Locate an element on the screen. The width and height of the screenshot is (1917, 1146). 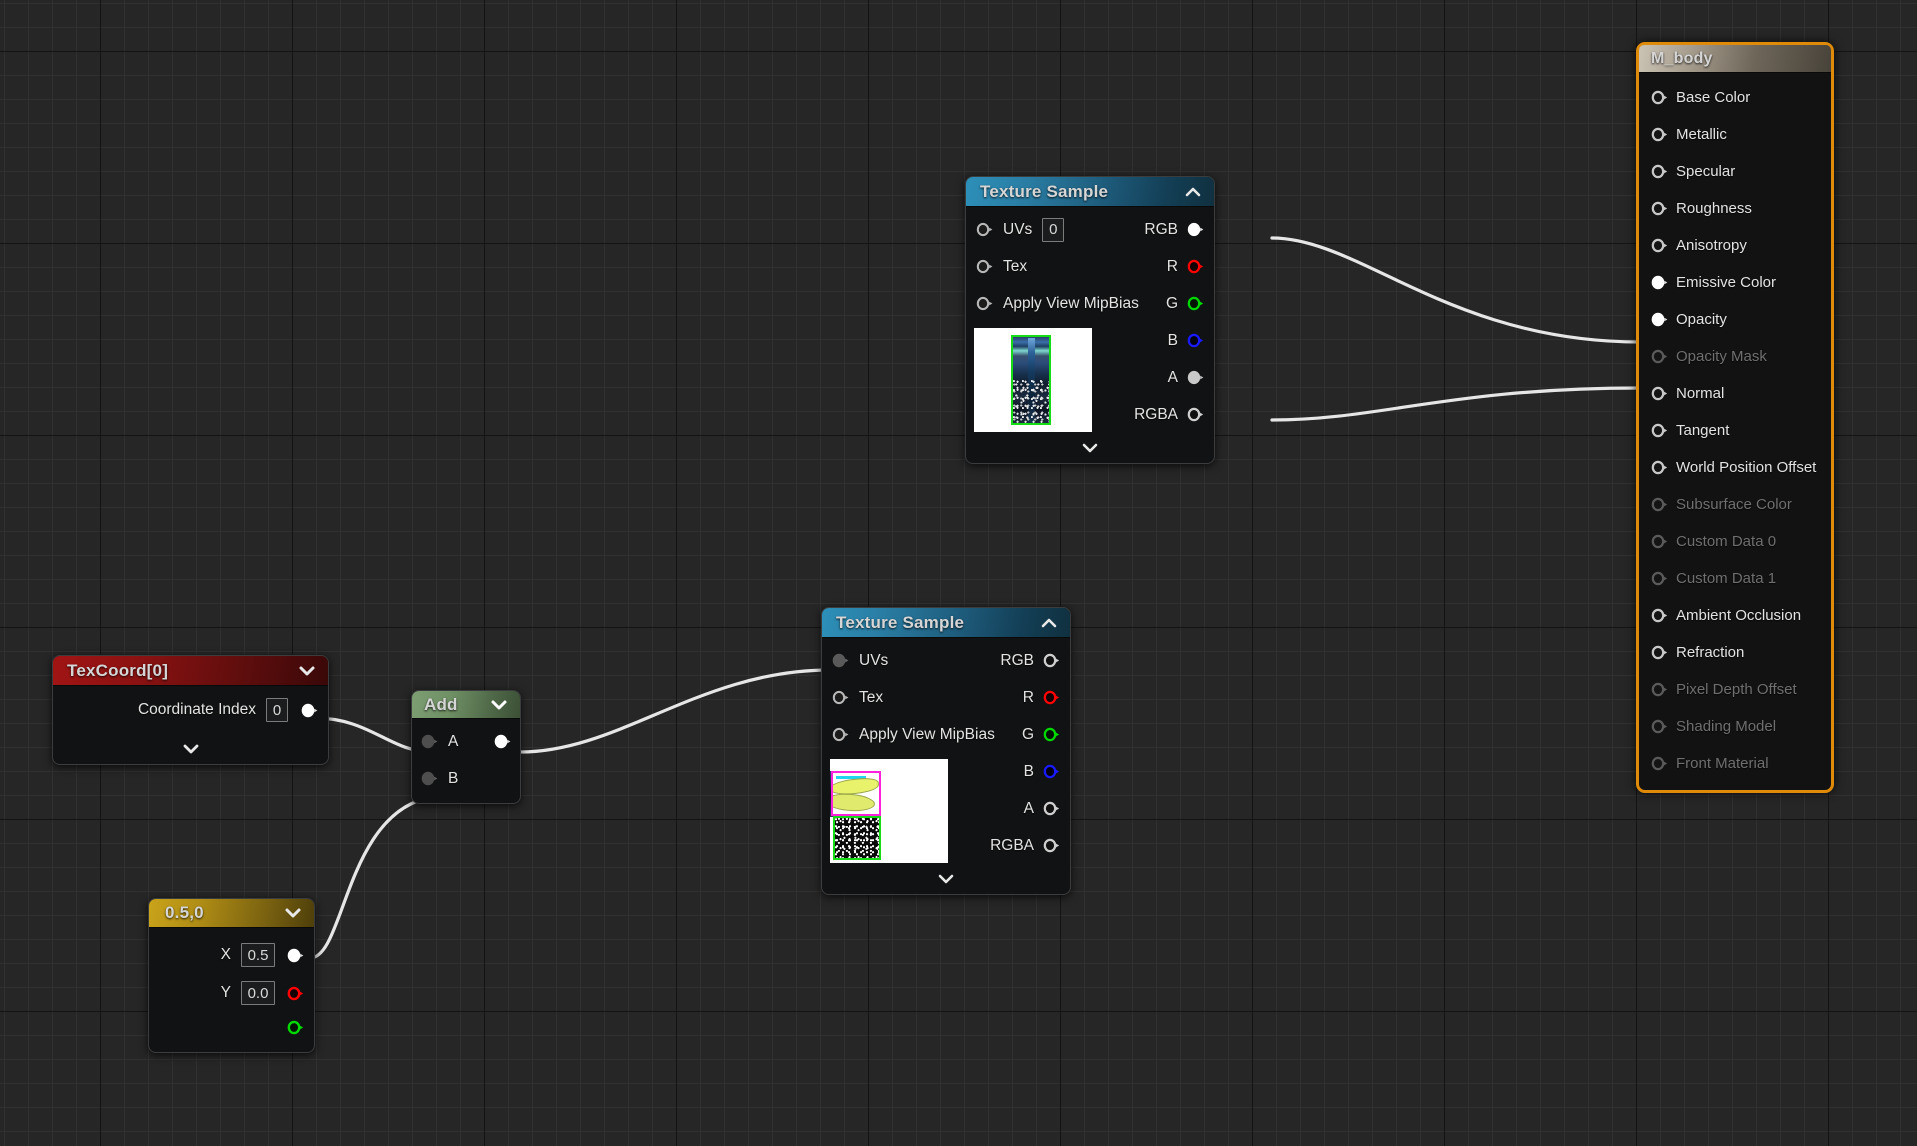
input-pin-specular is located at coordinates (1659, 171).